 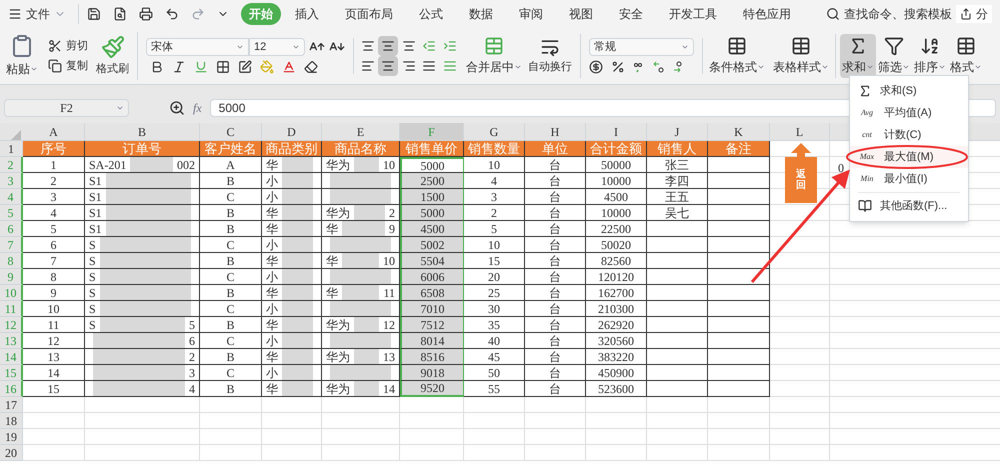 I want to click on align-icon, so click(x=449, y=66).